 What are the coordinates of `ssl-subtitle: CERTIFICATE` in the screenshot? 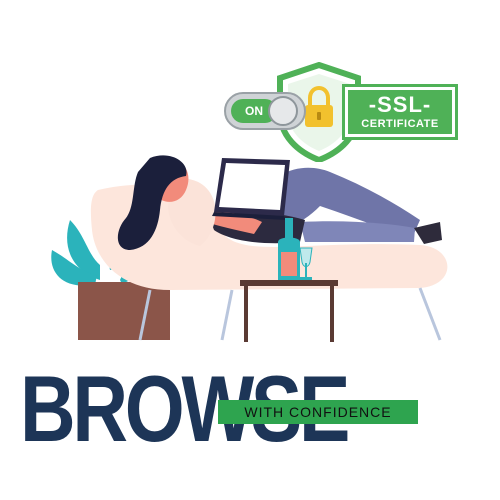 It's located at (400, 124).